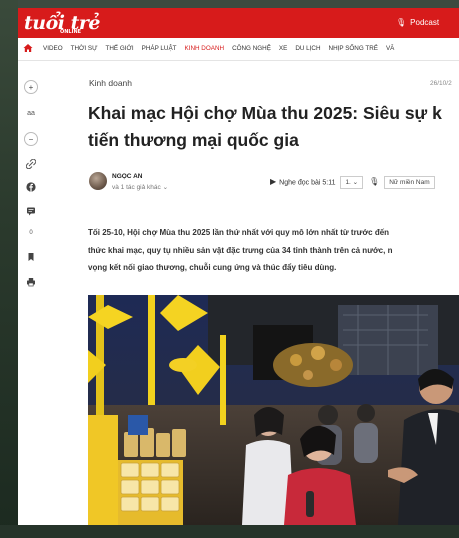  I want to click on nav-item-3: THẾ GIỚI, so click(119, 48).